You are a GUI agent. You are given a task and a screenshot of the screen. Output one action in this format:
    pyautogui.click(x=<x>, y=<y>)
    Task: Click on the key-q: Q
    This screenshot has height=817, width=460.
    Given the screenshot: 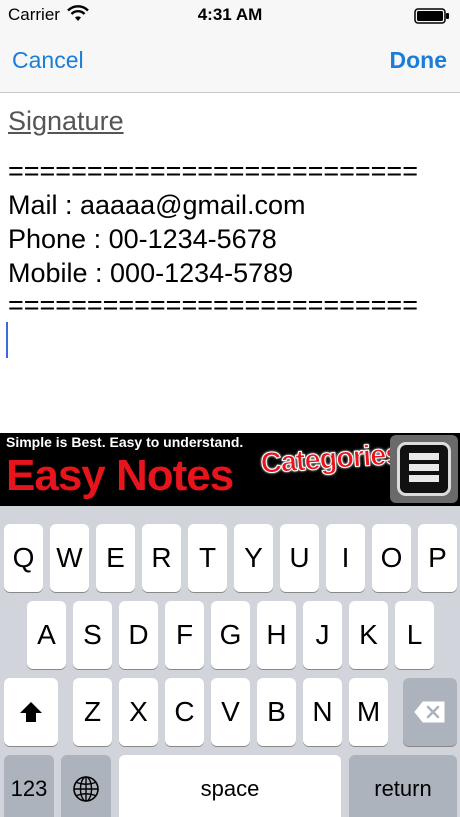 What is the action you would take?
    pyautogui.click(x=23, y=558)
    